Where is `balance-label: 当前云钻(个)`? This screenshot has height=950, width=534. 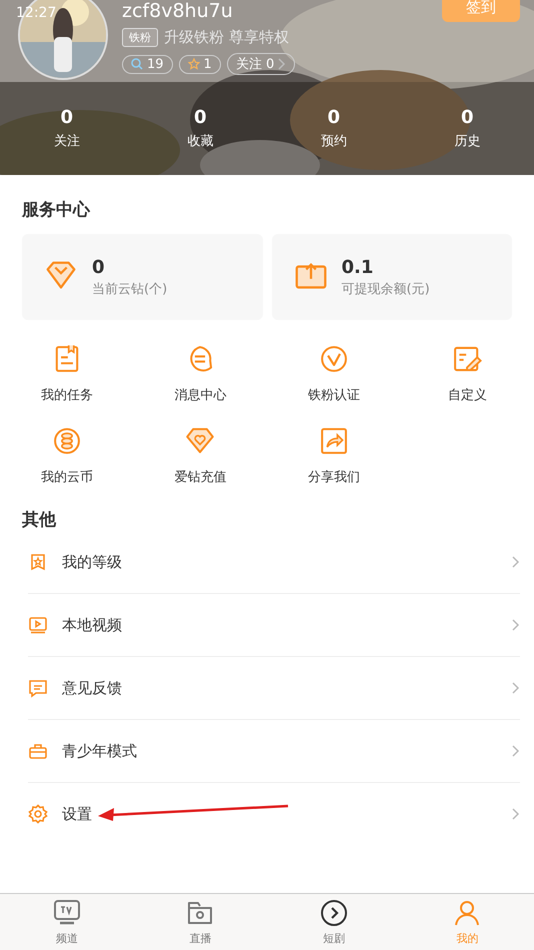 balance-label: 当前云钻(个) is located at coordinates (130, 289).